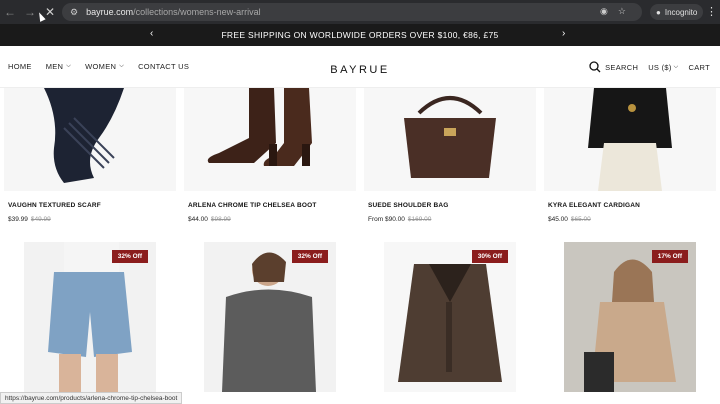 The width and height of the screenshot is (720, 404). I want to click on product-name: ARLENA CHROME TIP CHELSEA BOOT, so click(252, 205).